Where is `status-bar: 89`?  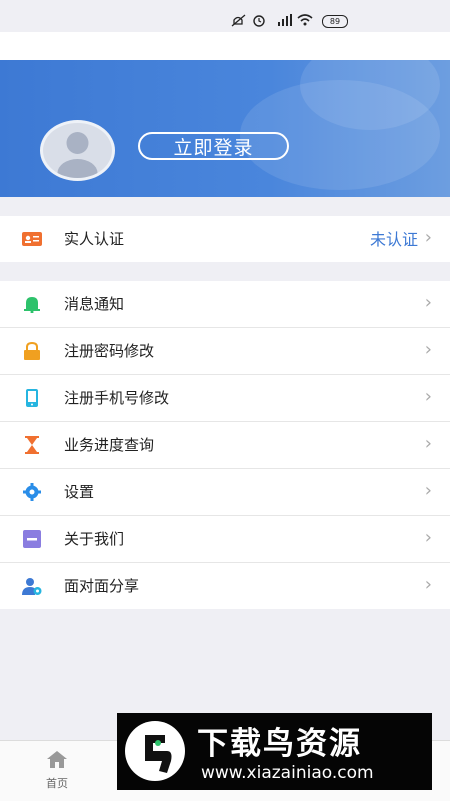 status-bar: 89 is located at coordinates (225, 16).